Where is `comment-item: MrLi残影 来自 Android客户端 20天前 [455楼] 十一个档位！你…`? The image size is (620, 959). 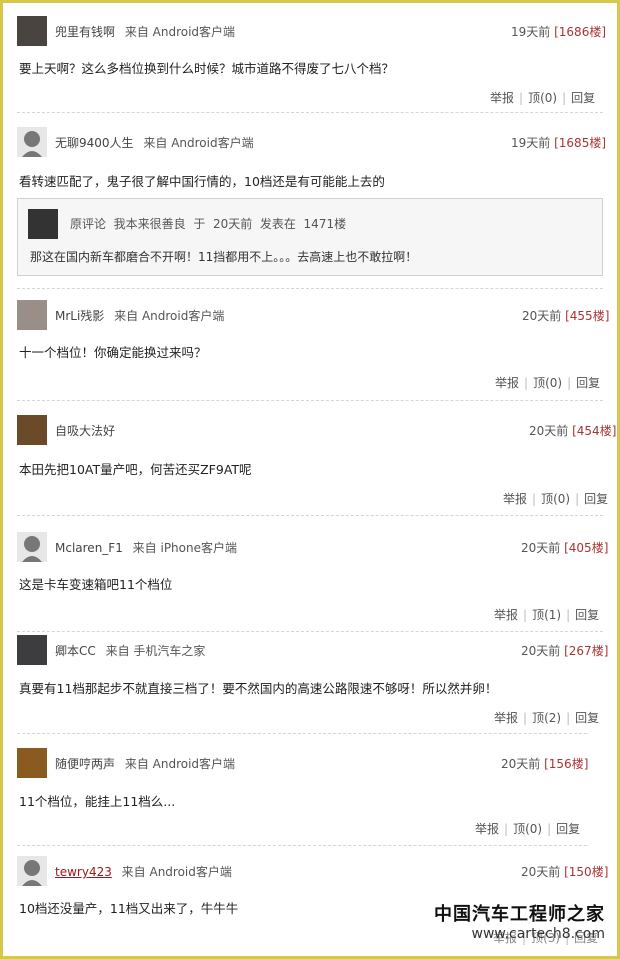 comment-item: MrLi残影 来自 Android客户端 20天前 [455楼] 十一个档位！你… is located at coordinates (313, 345).